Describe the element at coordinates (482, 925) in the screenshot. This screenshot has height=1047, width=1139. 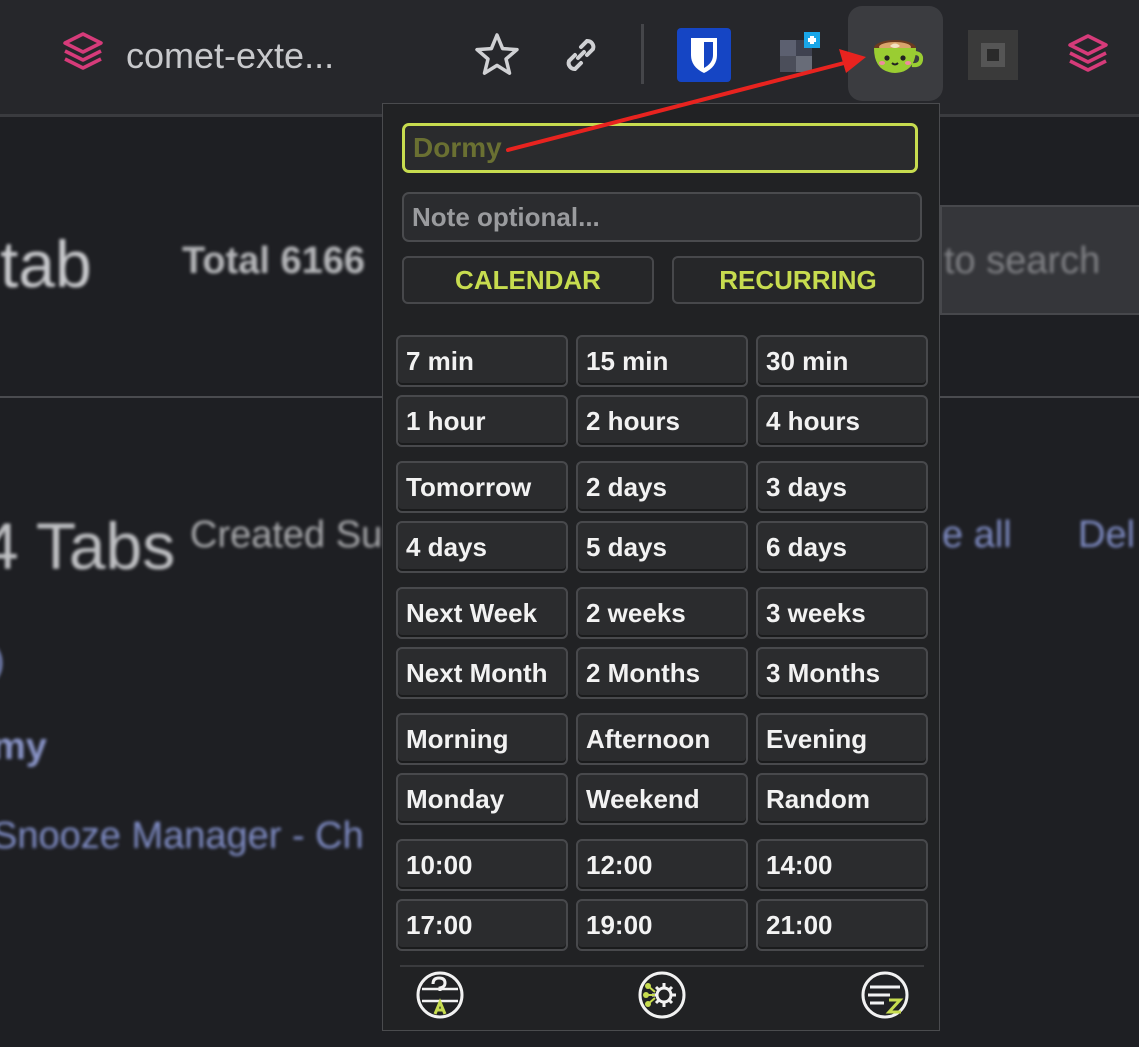
I see `snooze-option: 17:00` at that location.